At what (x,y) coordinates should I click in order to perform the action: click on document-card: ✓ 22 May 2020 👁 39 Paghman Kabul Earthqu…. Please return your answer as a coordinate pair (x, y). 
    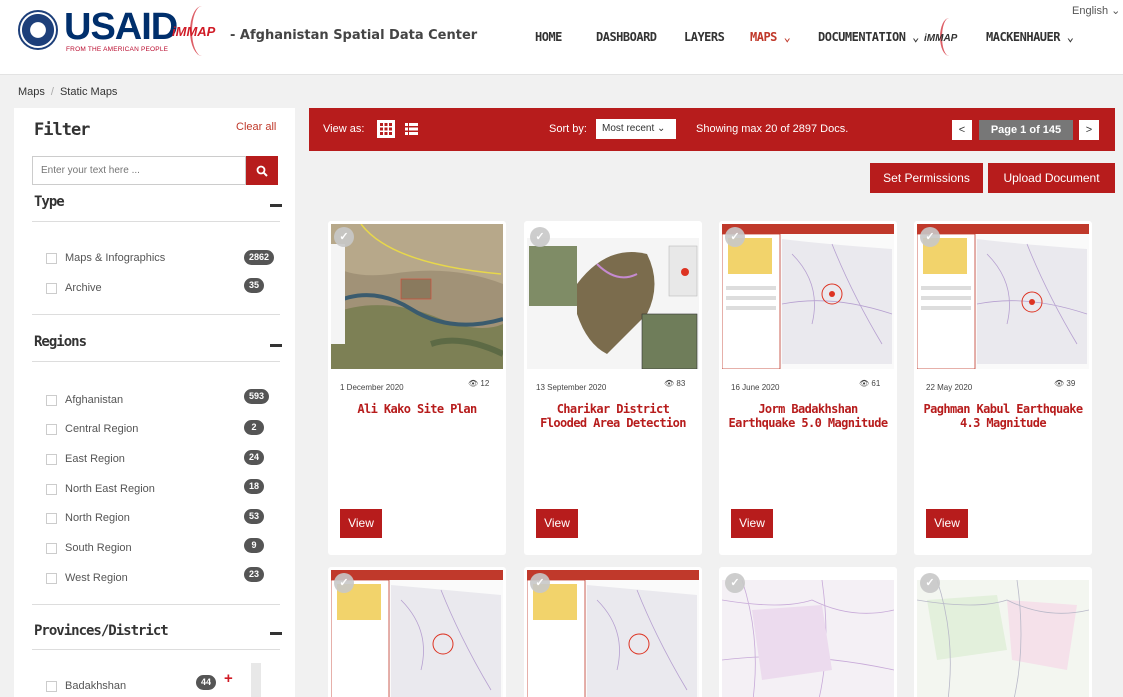
    Looking at the image, I should click on (1003, 388).